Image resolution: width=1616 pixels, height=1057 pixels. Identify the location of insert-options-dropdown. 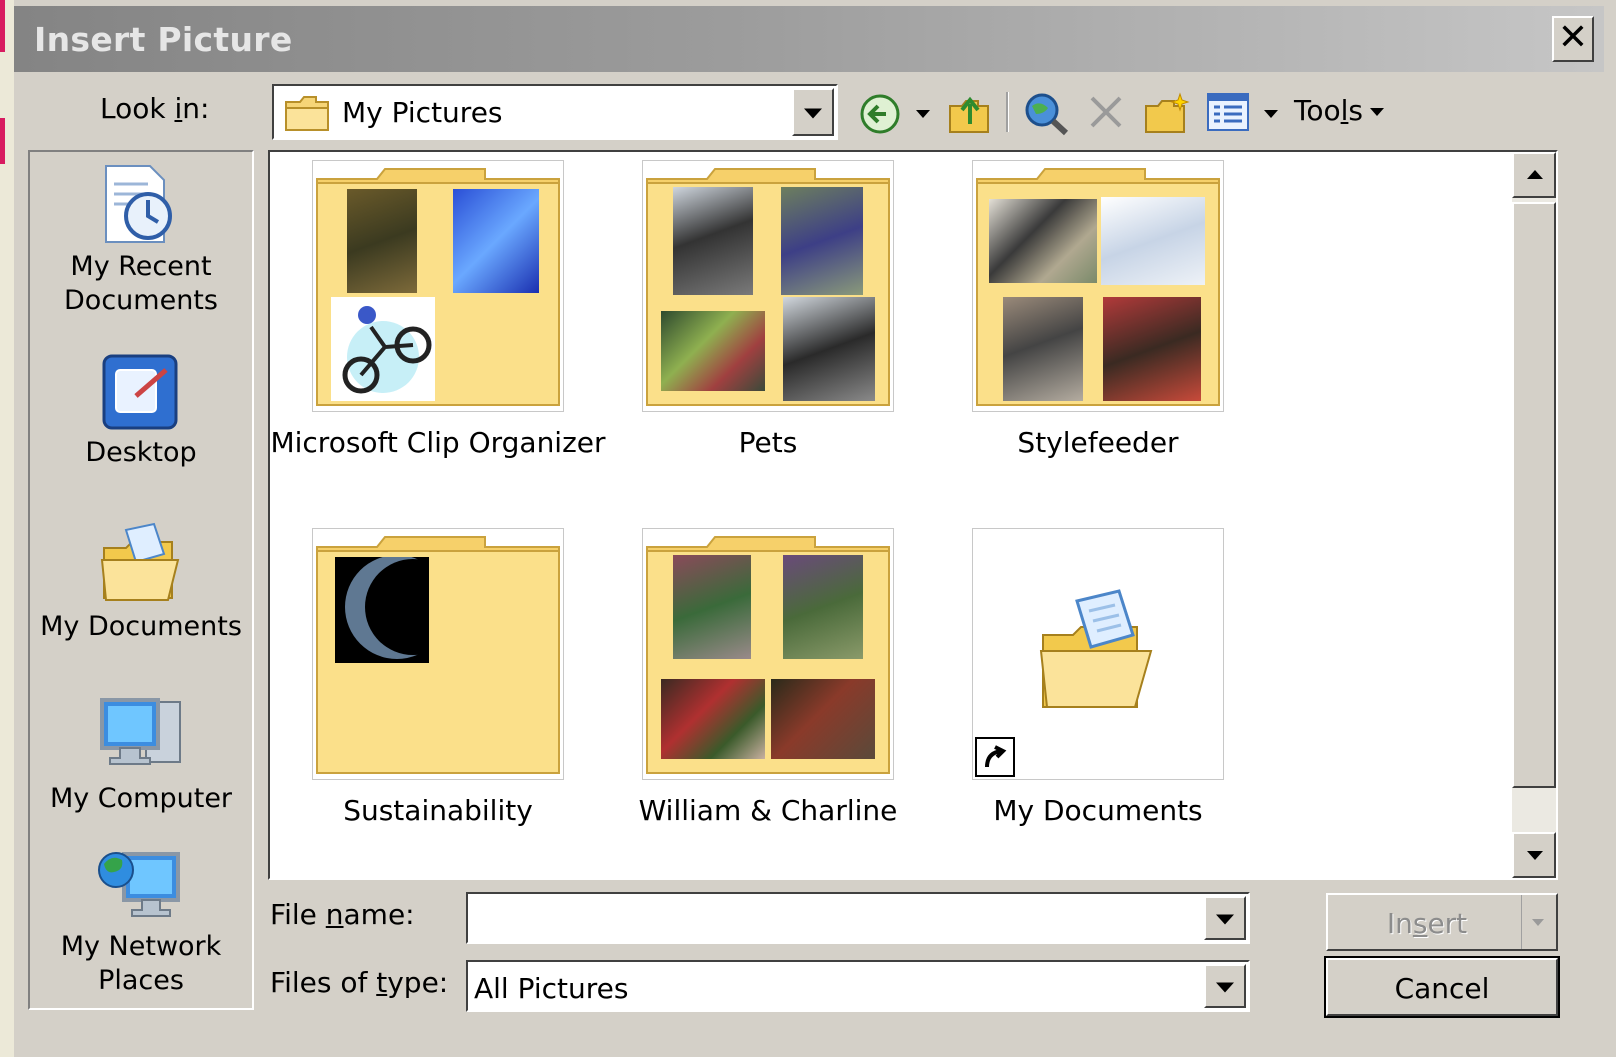
(1538, 922).